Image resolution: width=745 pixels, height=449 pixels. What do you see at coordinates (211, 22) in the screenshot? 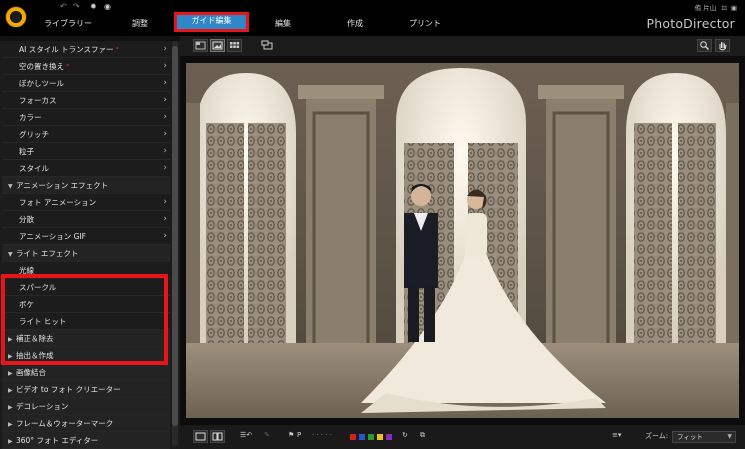
I see `tab-guided-edit: ガイド編集` at bounding box center [211, 22].